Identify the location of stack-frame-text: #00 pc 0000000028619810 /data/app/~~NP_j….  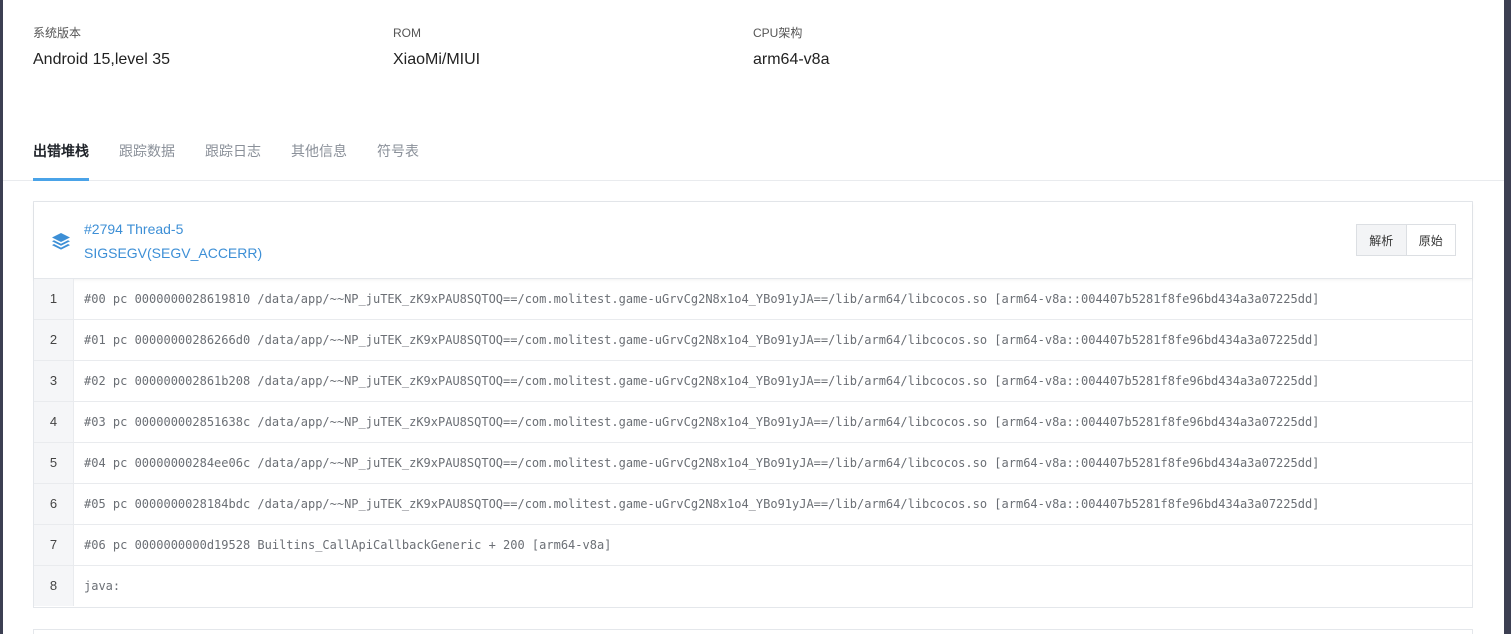
(702, 299).